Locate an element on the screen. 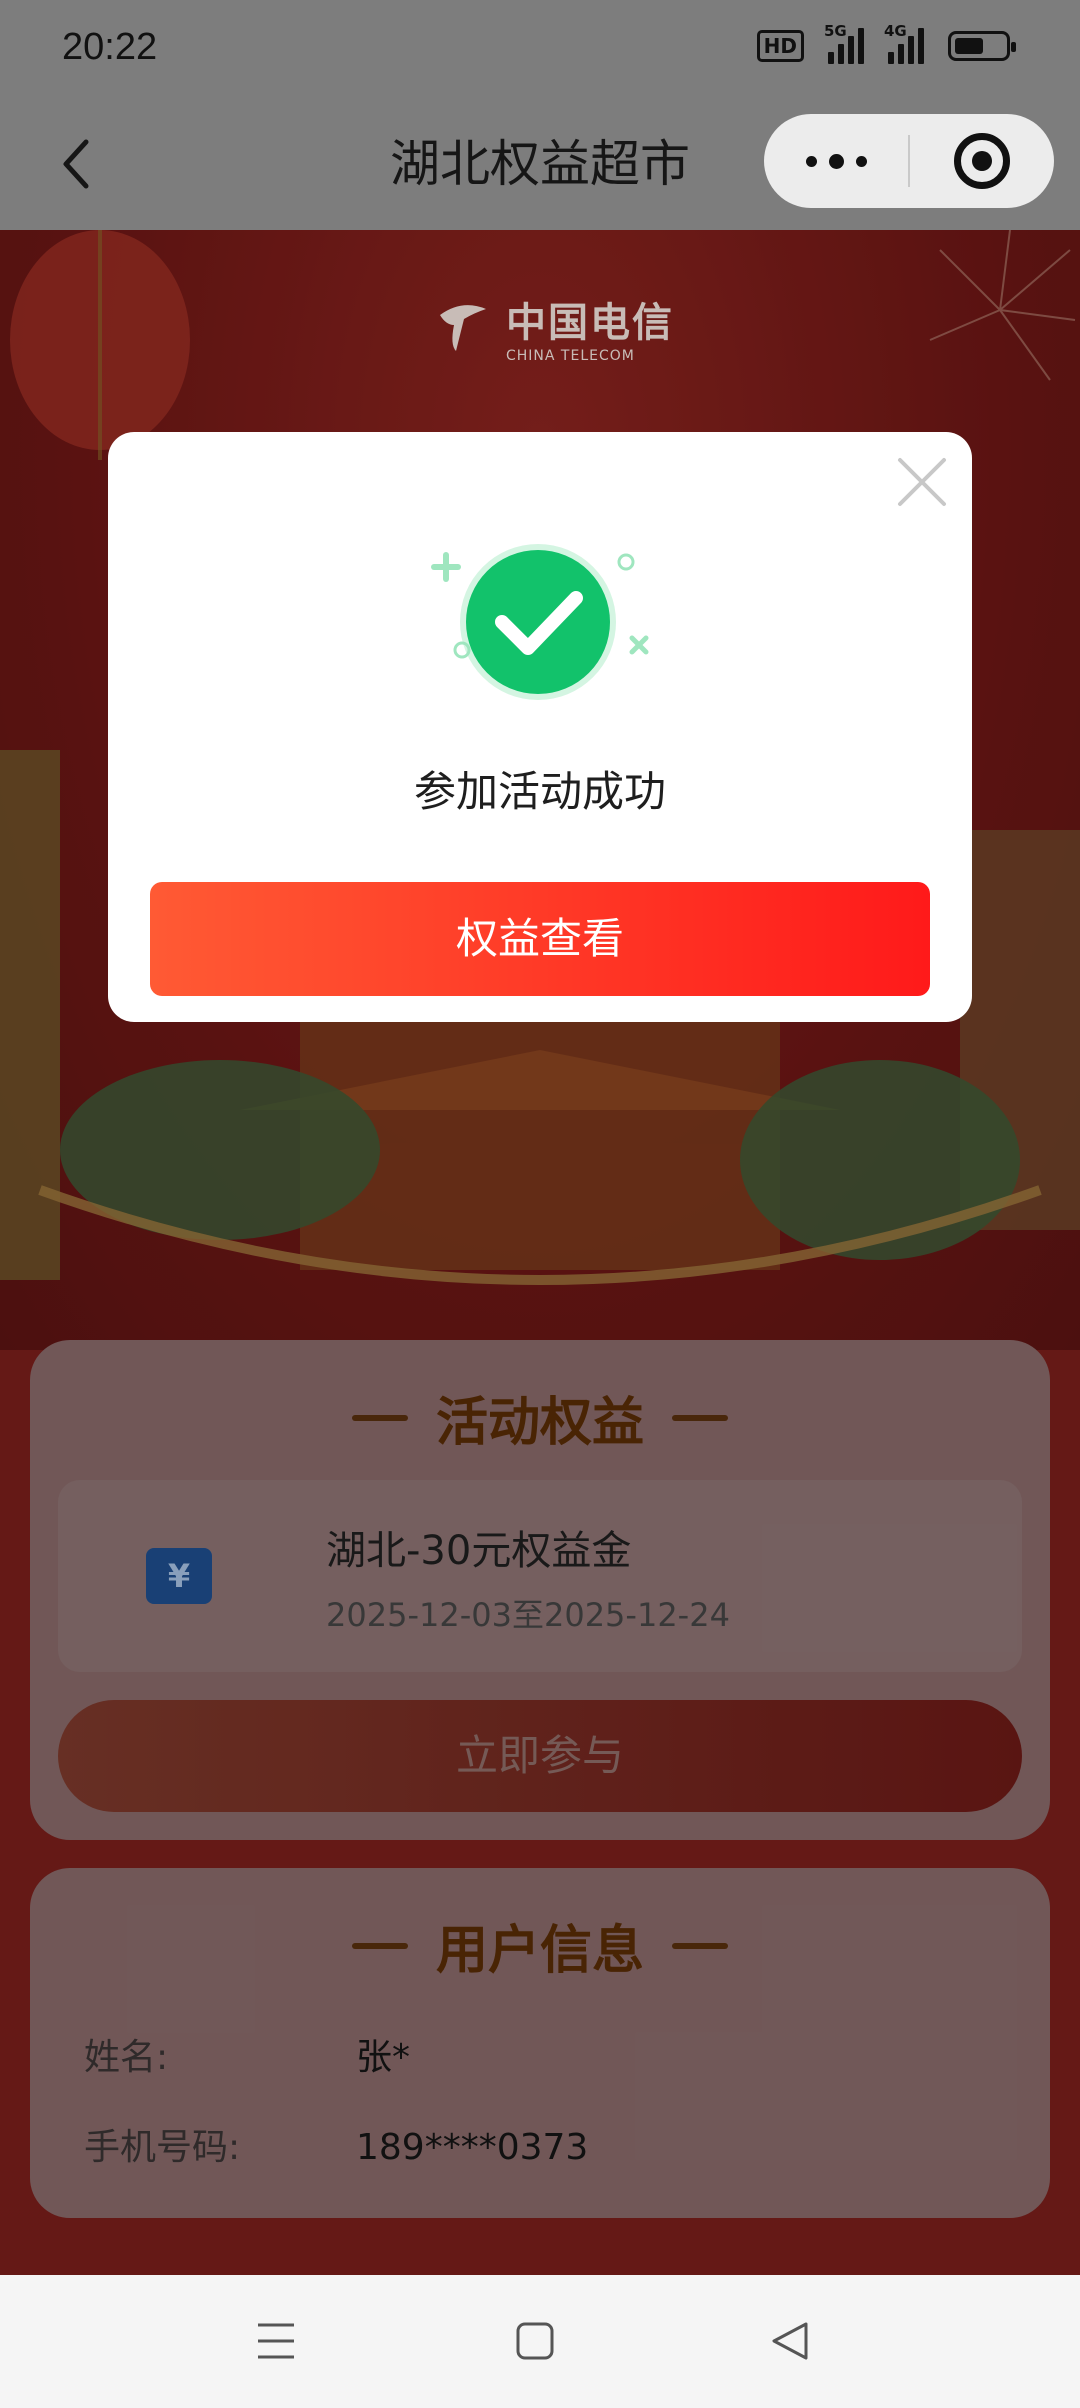 Image resolution: width=1080 pixels, height=2408 pixels. success-message: 参加活动成功 is located at coordinates (539, 791).